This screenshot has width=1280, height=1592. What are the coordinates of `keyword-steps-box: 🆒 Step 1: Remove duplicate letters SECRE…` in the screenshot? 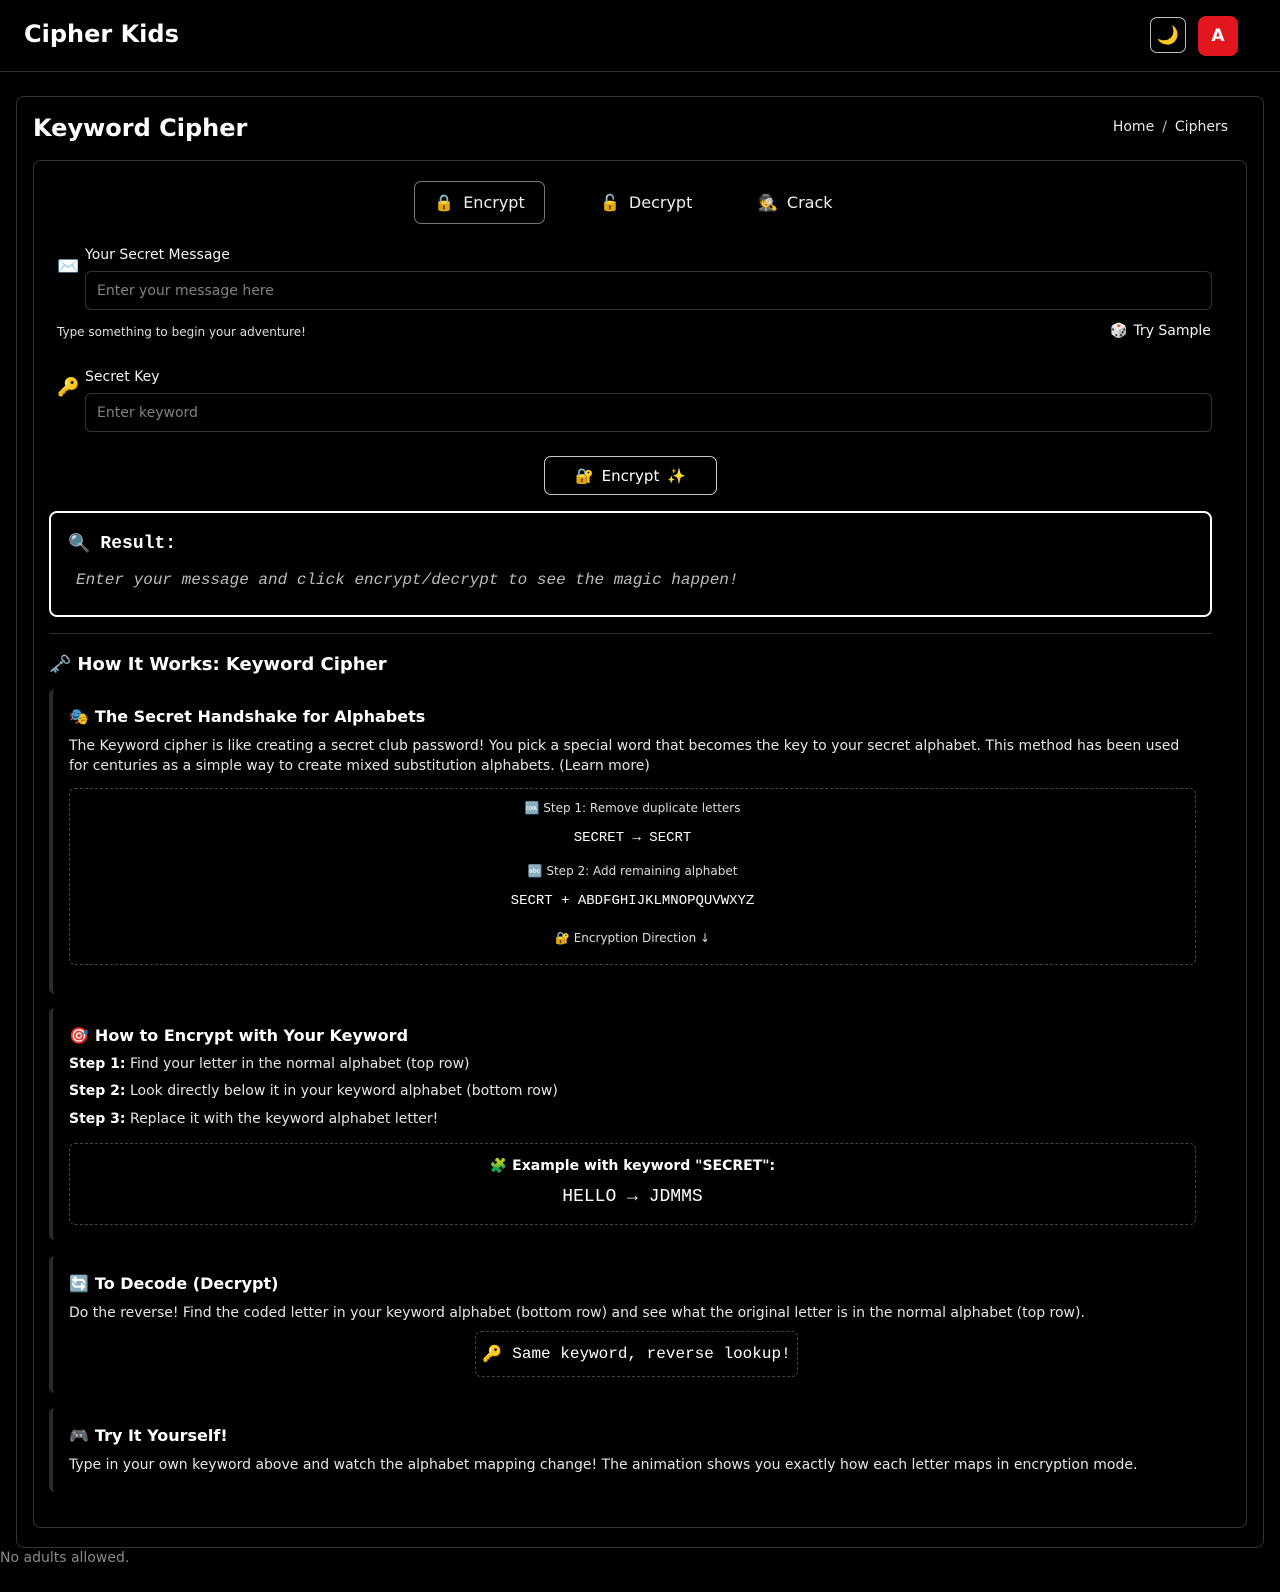 It's located at (632, 876).